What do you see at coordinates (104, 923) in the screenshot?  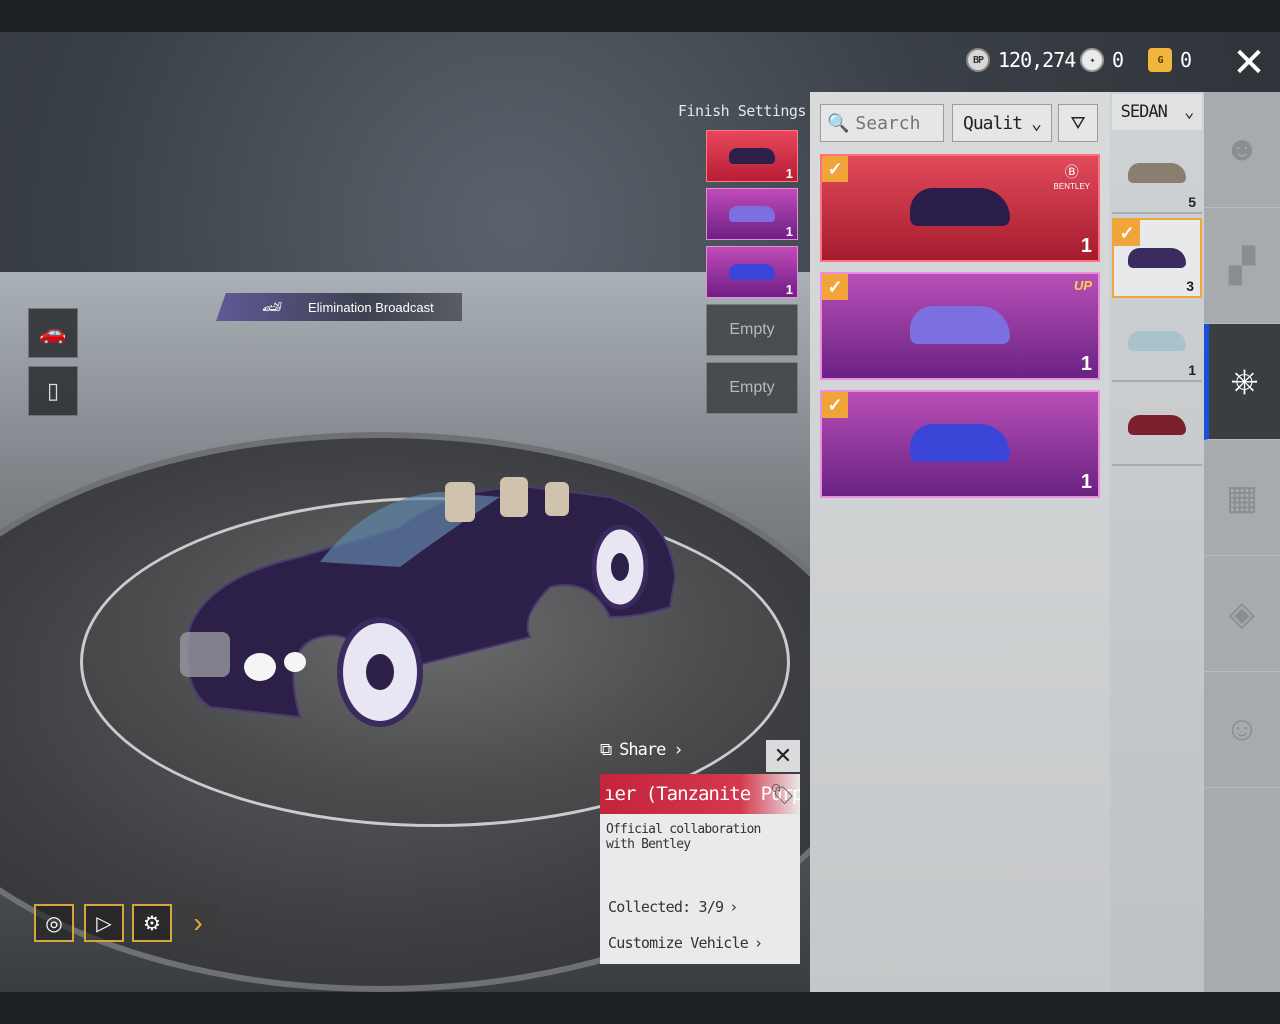 I see `play-icon: ▷` at bounding box center [104, 923].